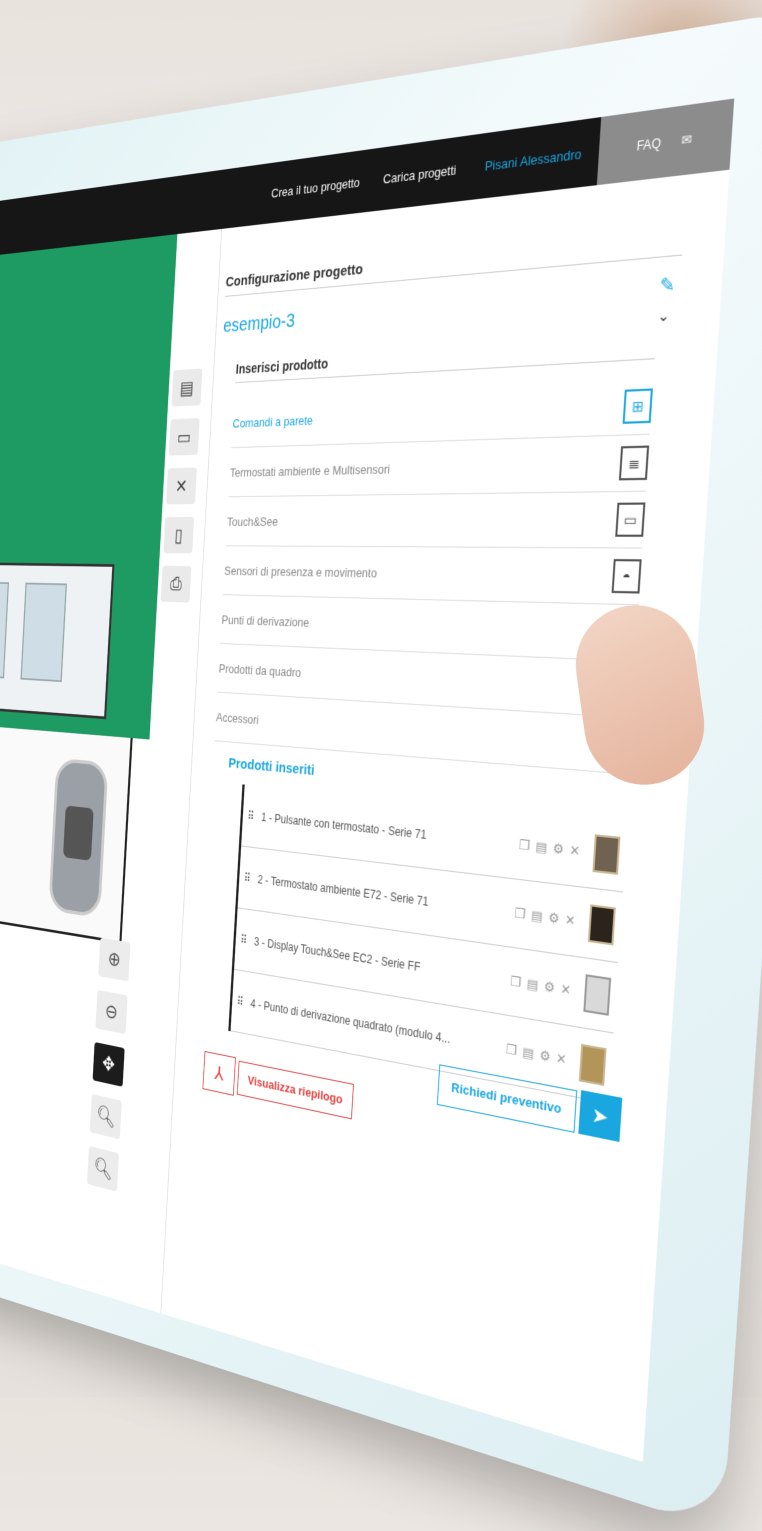 Image resolution: width=762 pixels, height=1531 pixels. I want to click on project-name: esempio-3, so click(259, 323).